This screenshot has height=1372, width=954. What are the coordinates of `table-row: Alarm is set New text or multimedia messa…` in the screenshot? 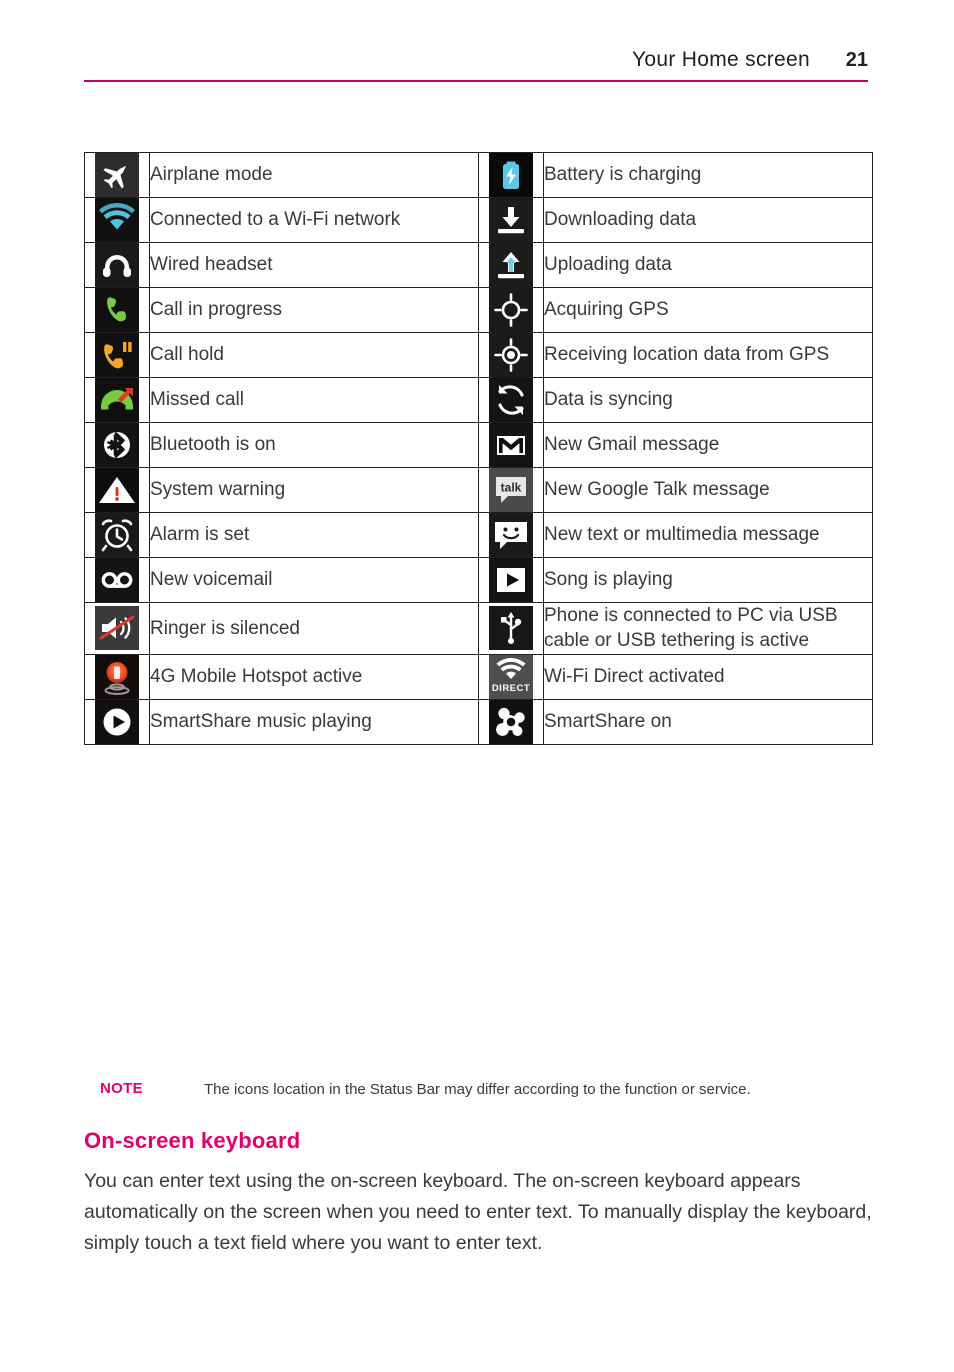 It's located at (478, 535).